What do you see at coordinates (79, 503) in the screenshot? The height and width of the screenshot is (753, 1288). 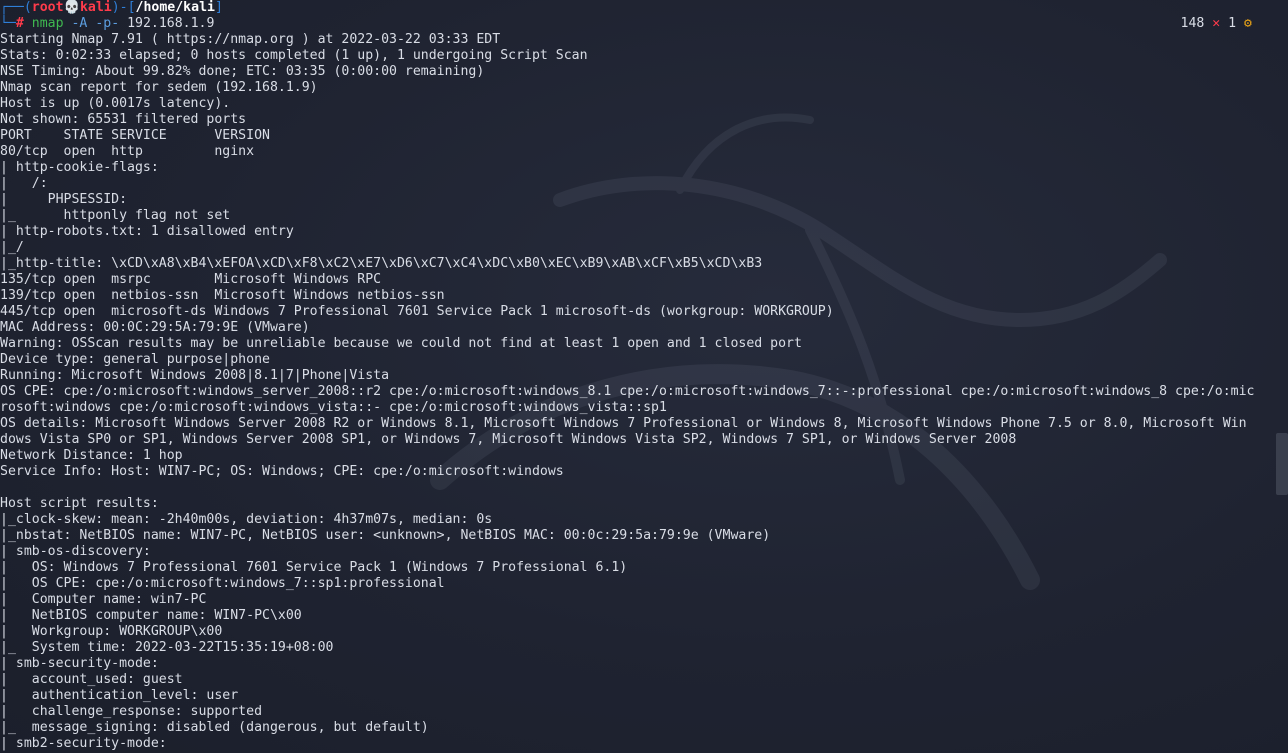 I see `output-line: Host script results:` at bounding box center [79, 503].